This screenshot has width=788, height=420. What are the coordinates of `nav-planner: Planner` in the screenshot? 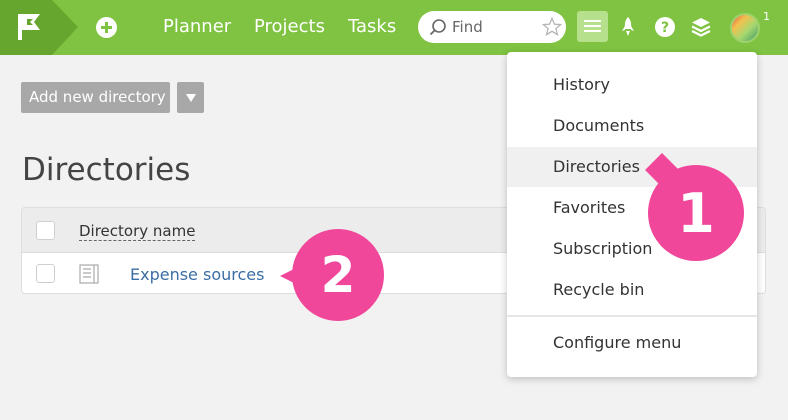 It's located at (197, 26).